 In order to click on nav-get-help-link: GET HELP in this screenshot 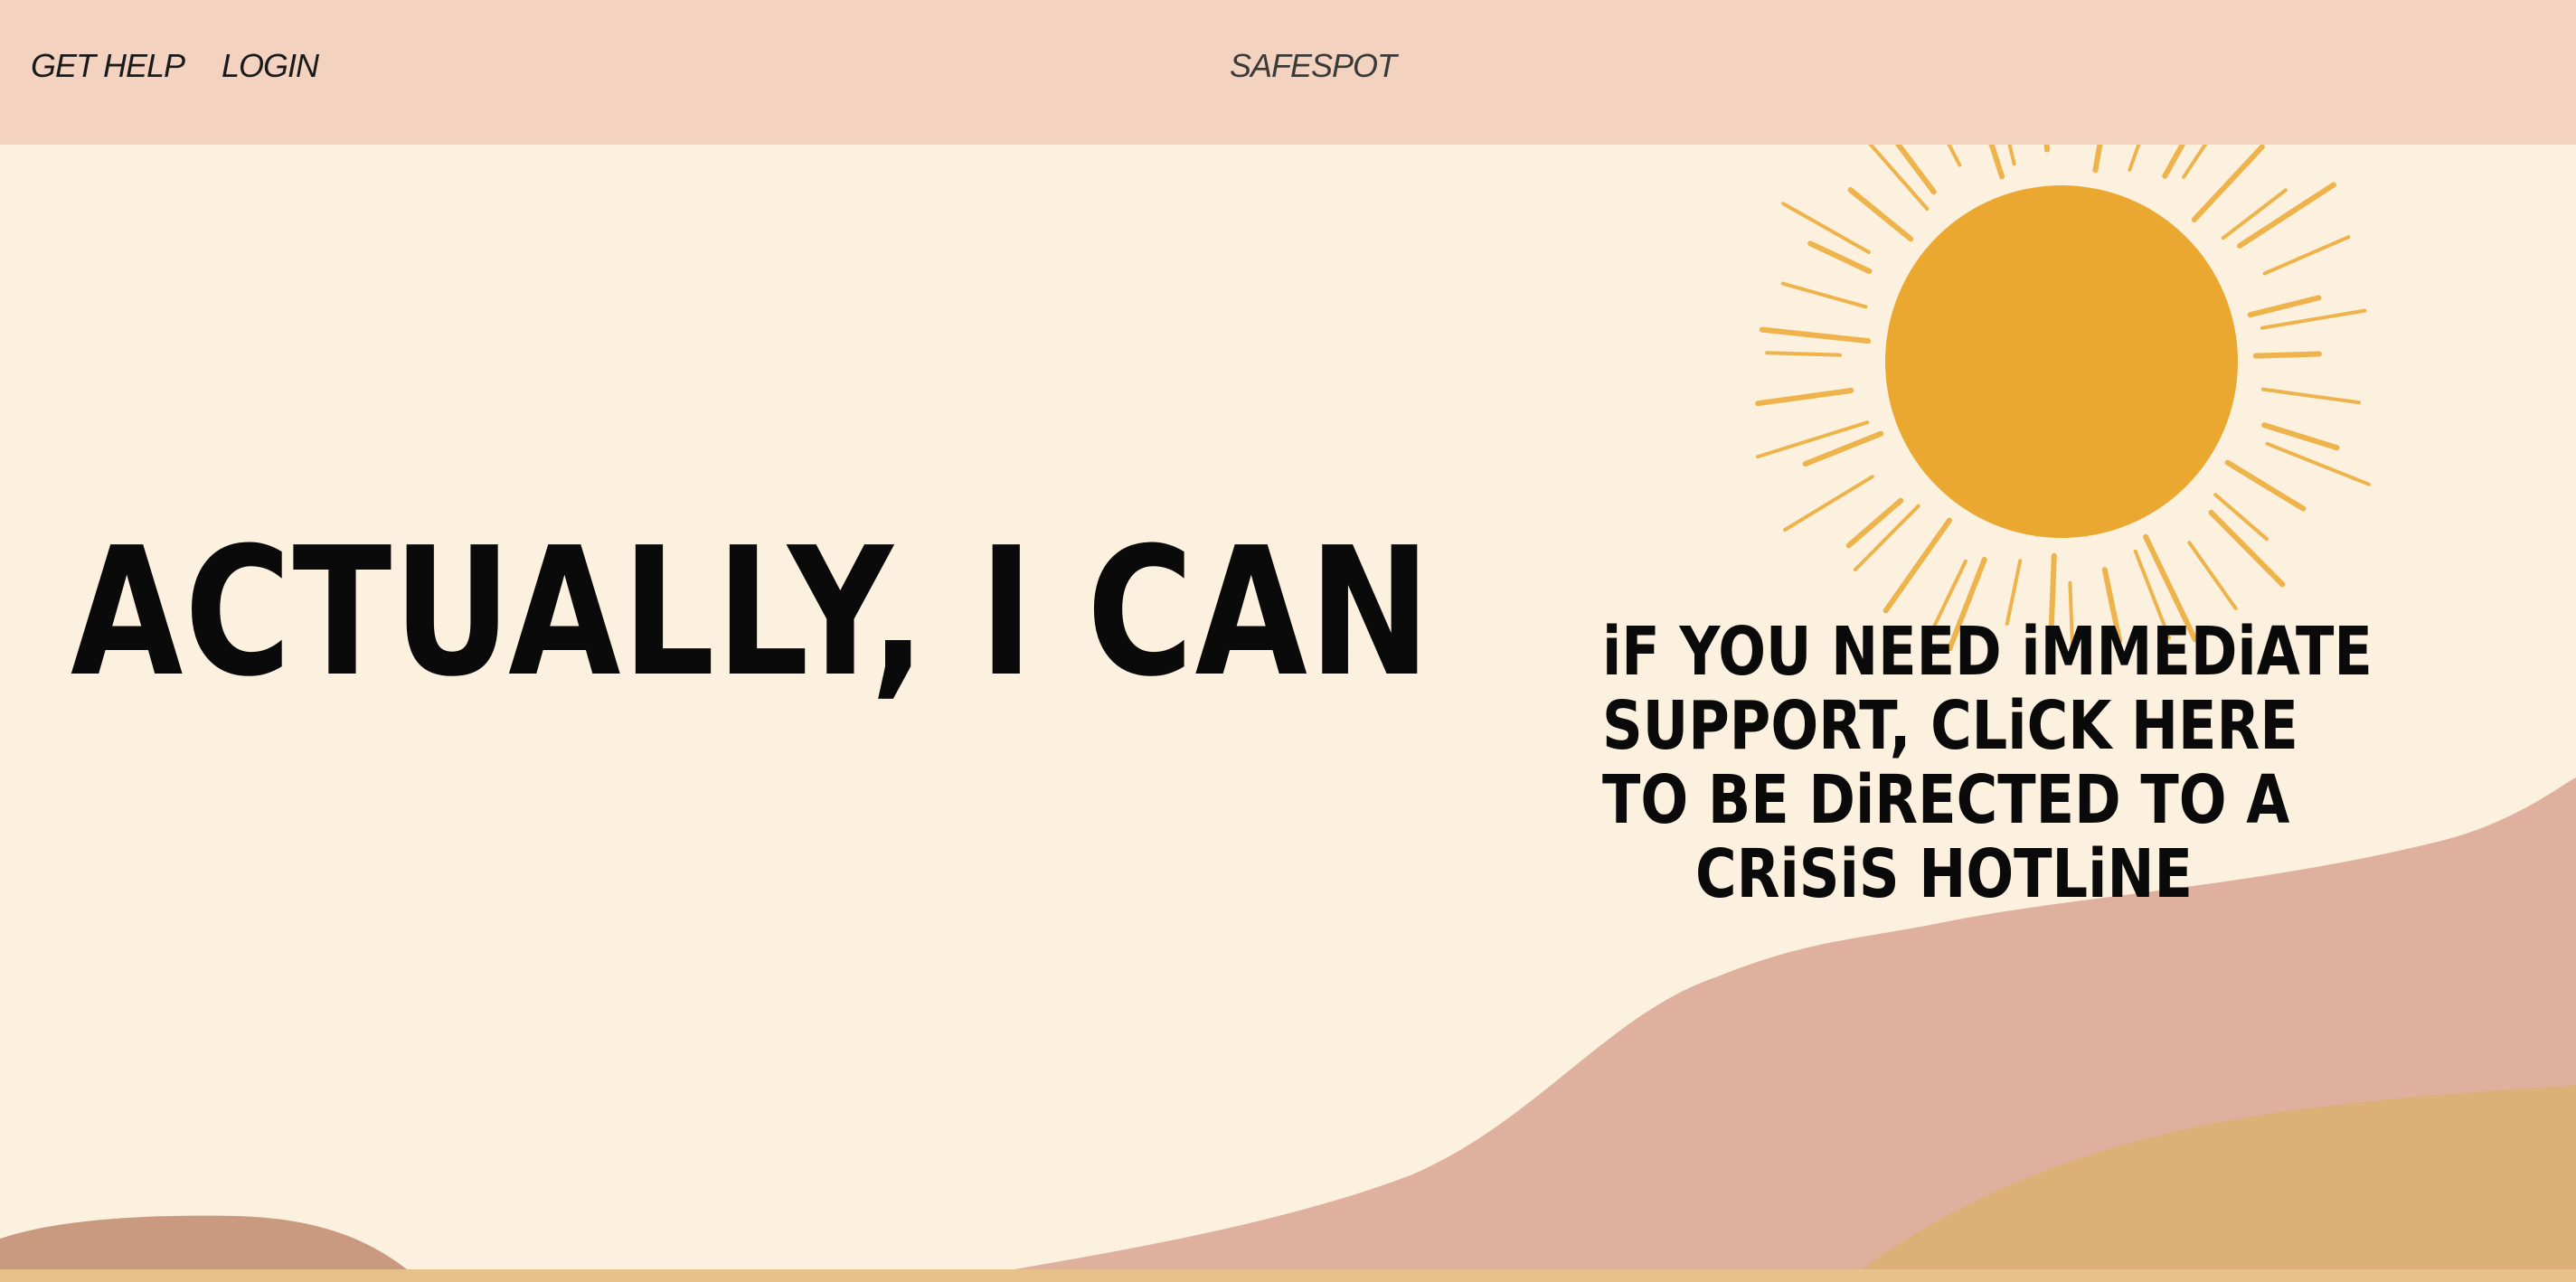, I will do `click(108, 66)`.